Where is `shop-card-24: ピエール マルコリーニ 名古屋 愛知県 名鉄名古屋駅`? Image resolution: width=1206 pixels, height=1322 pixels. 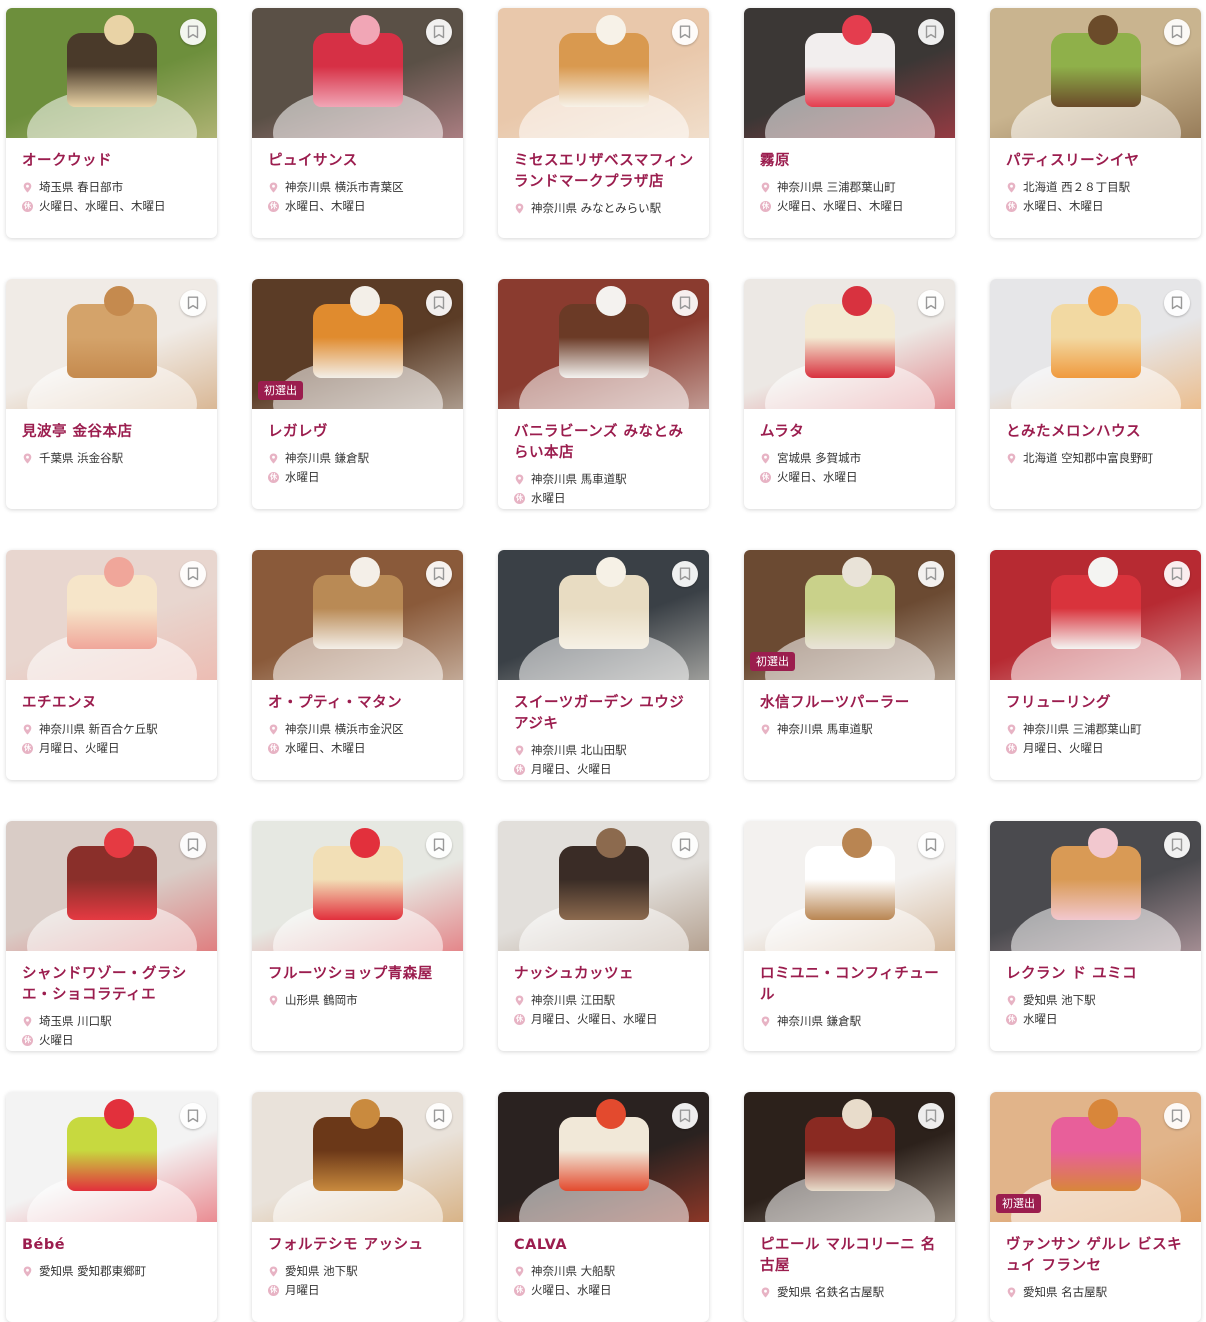 shop-card-24: ピエール マルコリーニ 名古屋 愛知県 名鉄名古屋駅 is located at coordinates (849, 1207).